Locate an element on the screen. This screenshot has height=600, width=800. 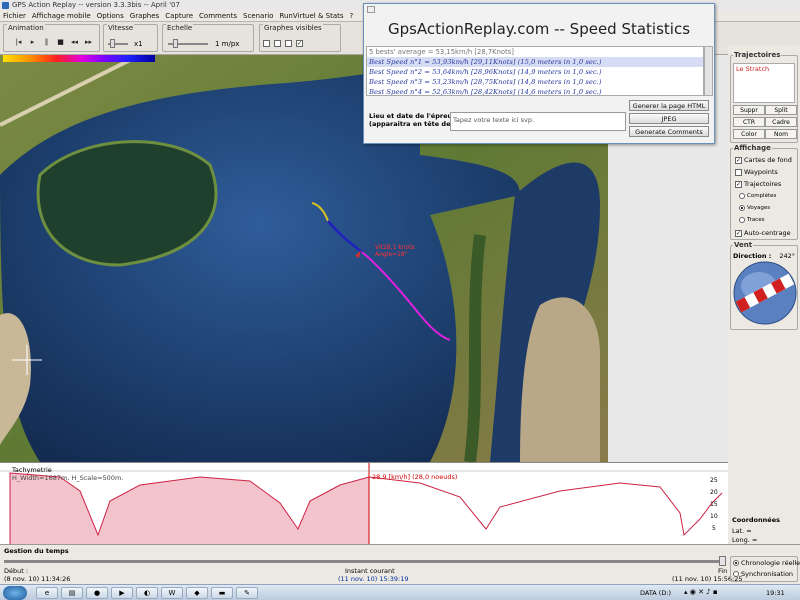
chronologie-label: Chronologie réelle is located at coordinates (770, 563).